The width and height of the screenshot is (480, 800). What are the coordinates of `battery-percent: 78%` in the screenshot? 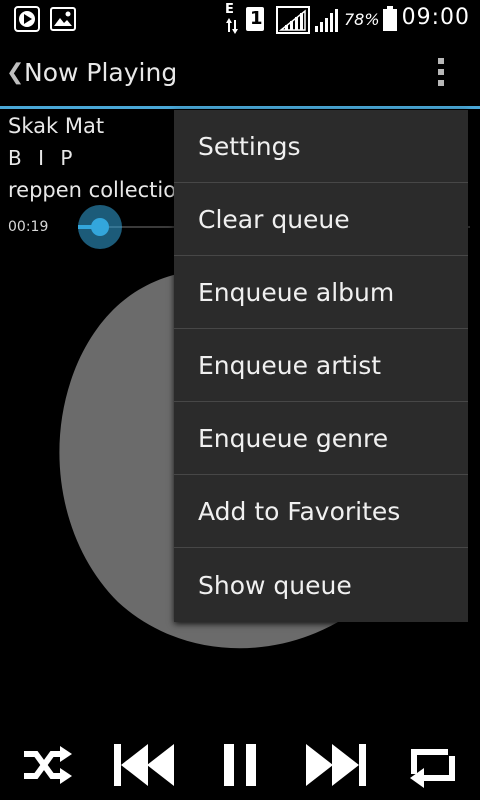 It's located at (362, 19).